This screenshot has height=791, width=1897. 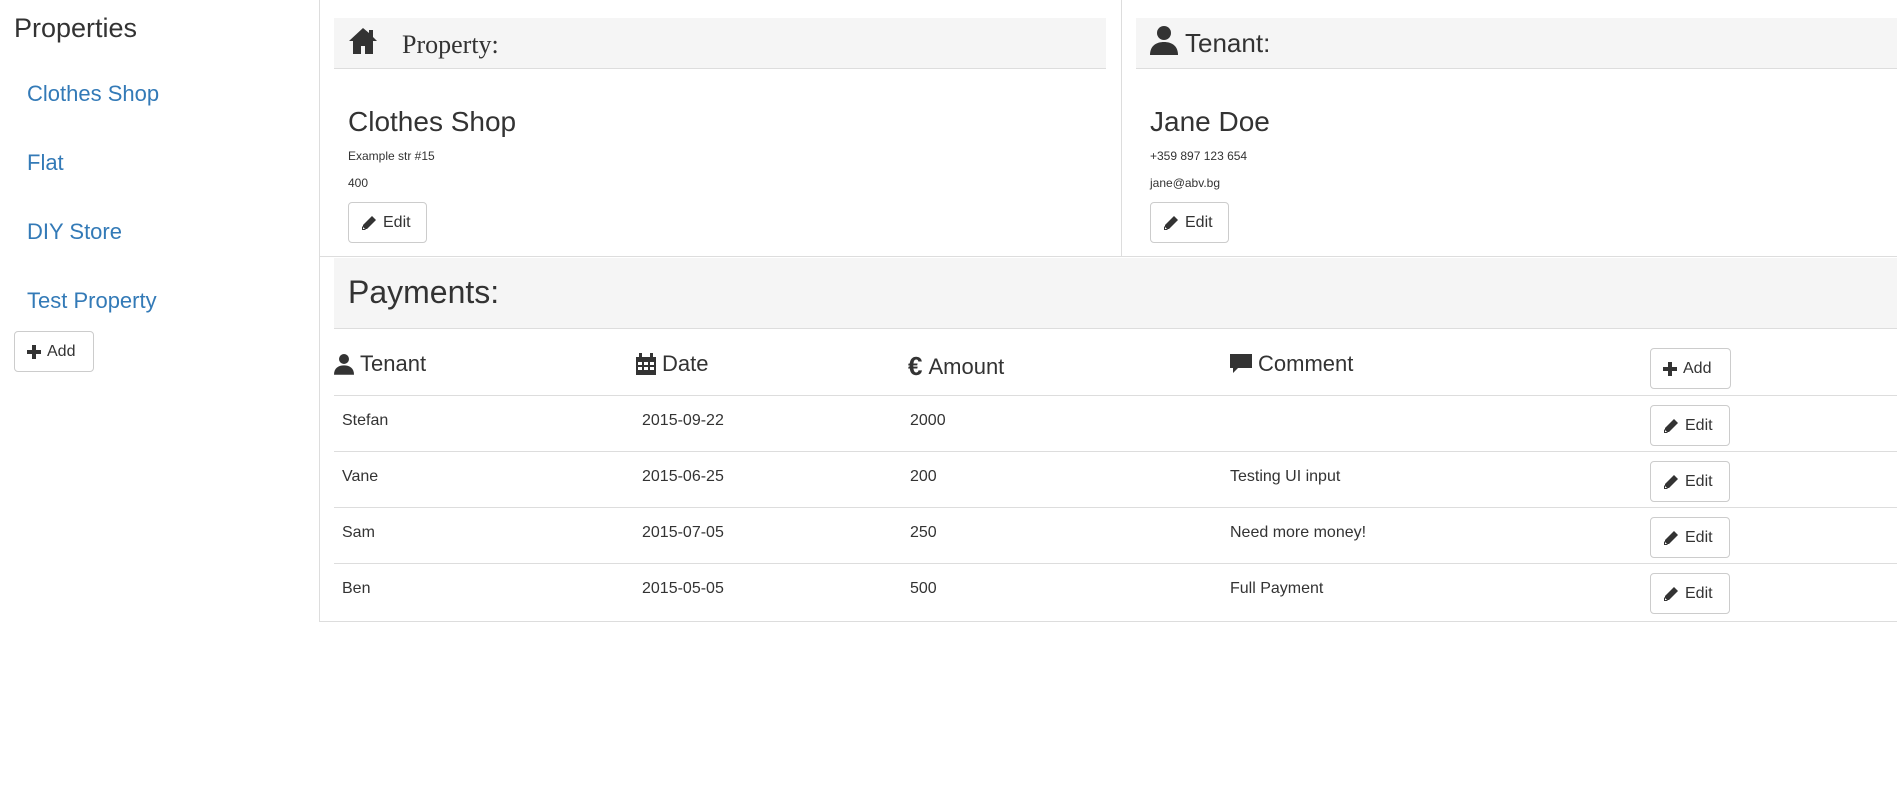 What do you see at coordinates (1210, 121) in the screenshot?
I see `tenant-name: Jane Doe` at bounding box center [1210, 121].